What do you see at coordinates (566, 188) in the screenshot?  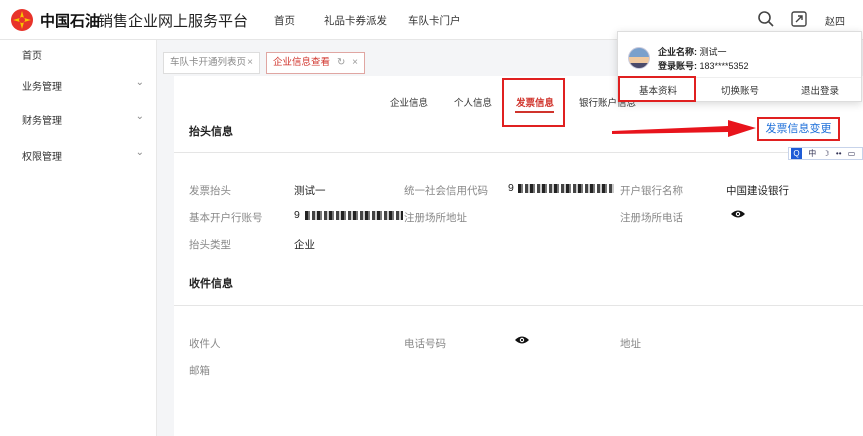 I see `masked-credit-code` at bounding box center [566, 188].